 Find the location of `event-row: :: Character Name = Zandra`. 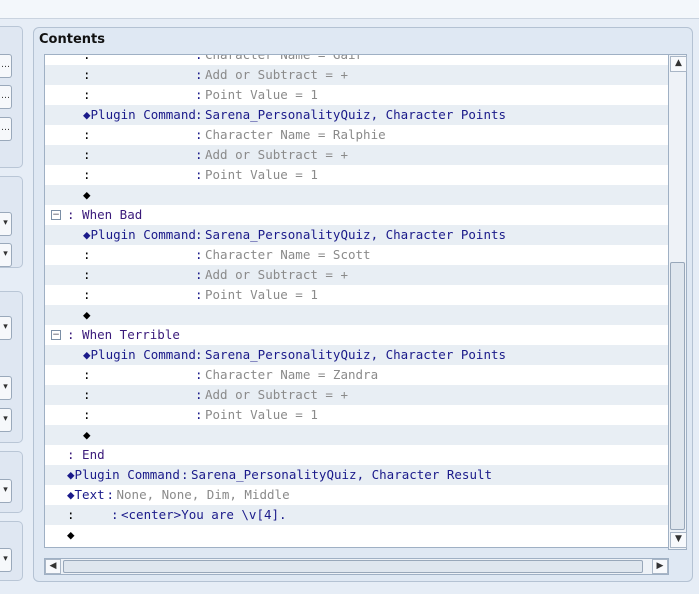

event-row: :: Character Name = Zandra is located at coordinates (356, 375).